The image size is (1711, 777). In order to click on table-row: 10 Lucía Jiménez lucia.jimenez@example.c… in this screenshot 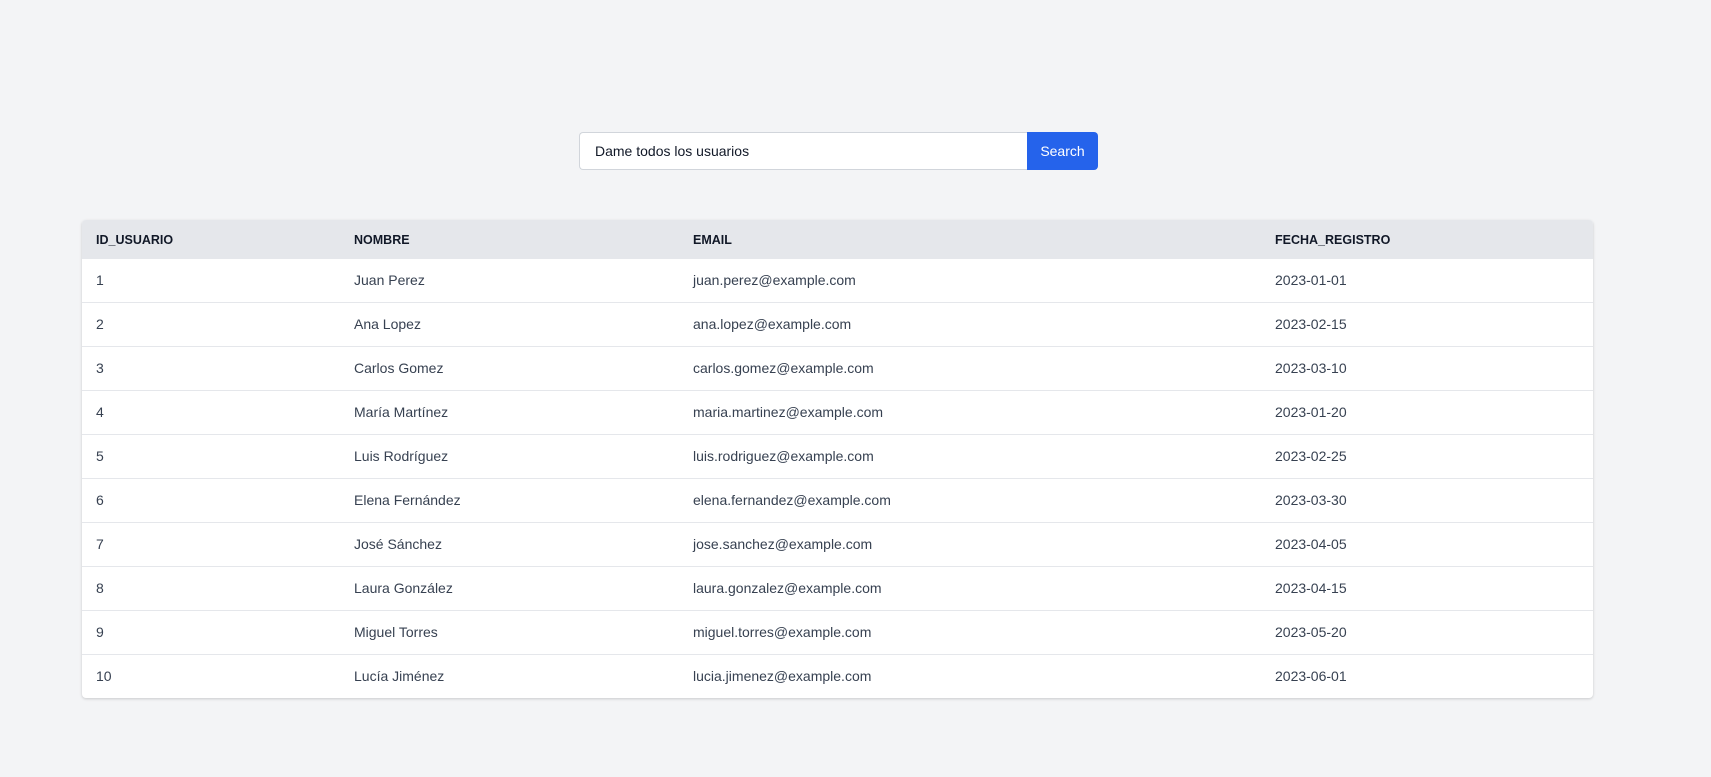, I will do `click(837, 675)`.